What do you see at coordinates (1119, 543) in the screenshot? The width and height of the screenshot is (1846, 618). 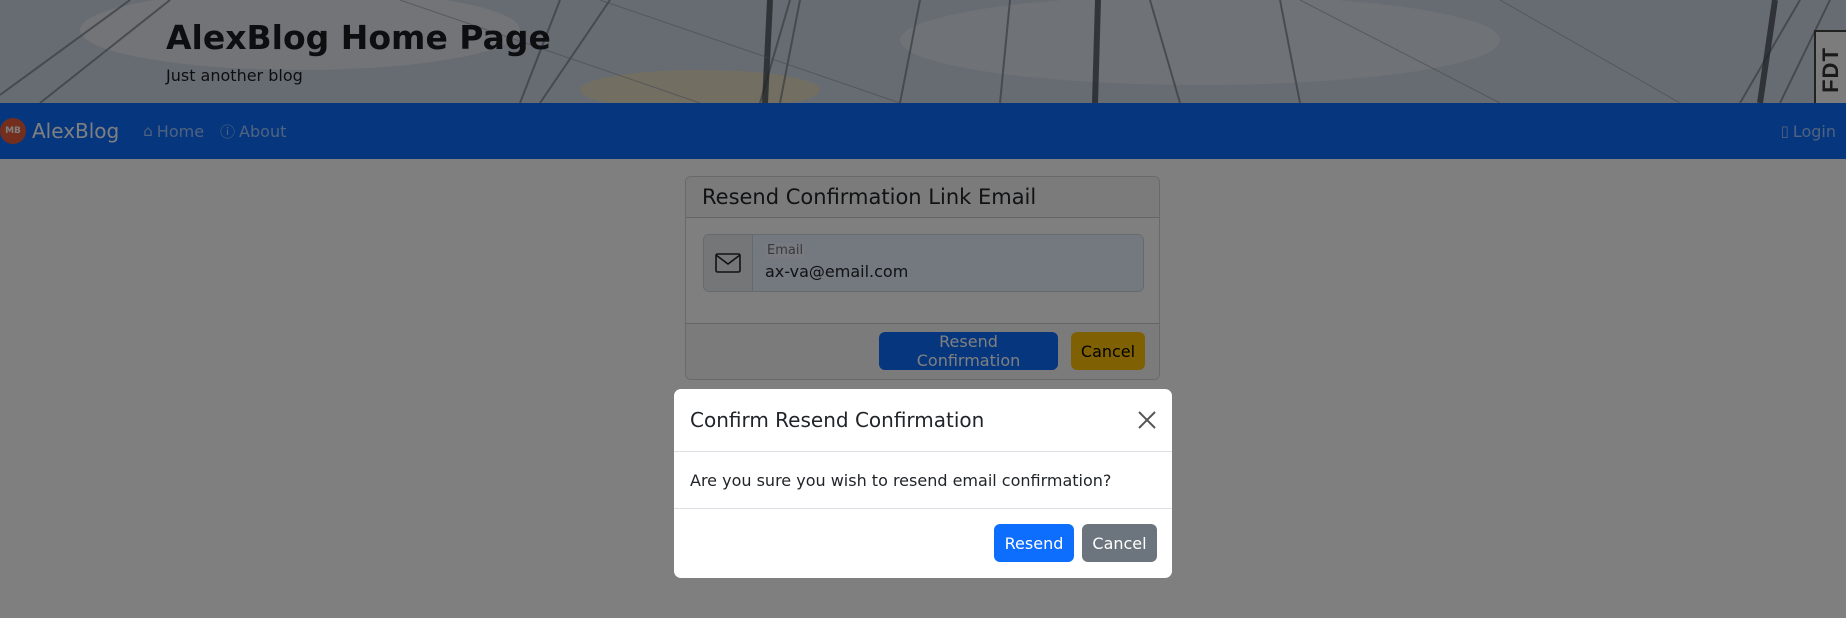 I see `modal-cancel-button: Cancel` at bounding box center [1119, 543].